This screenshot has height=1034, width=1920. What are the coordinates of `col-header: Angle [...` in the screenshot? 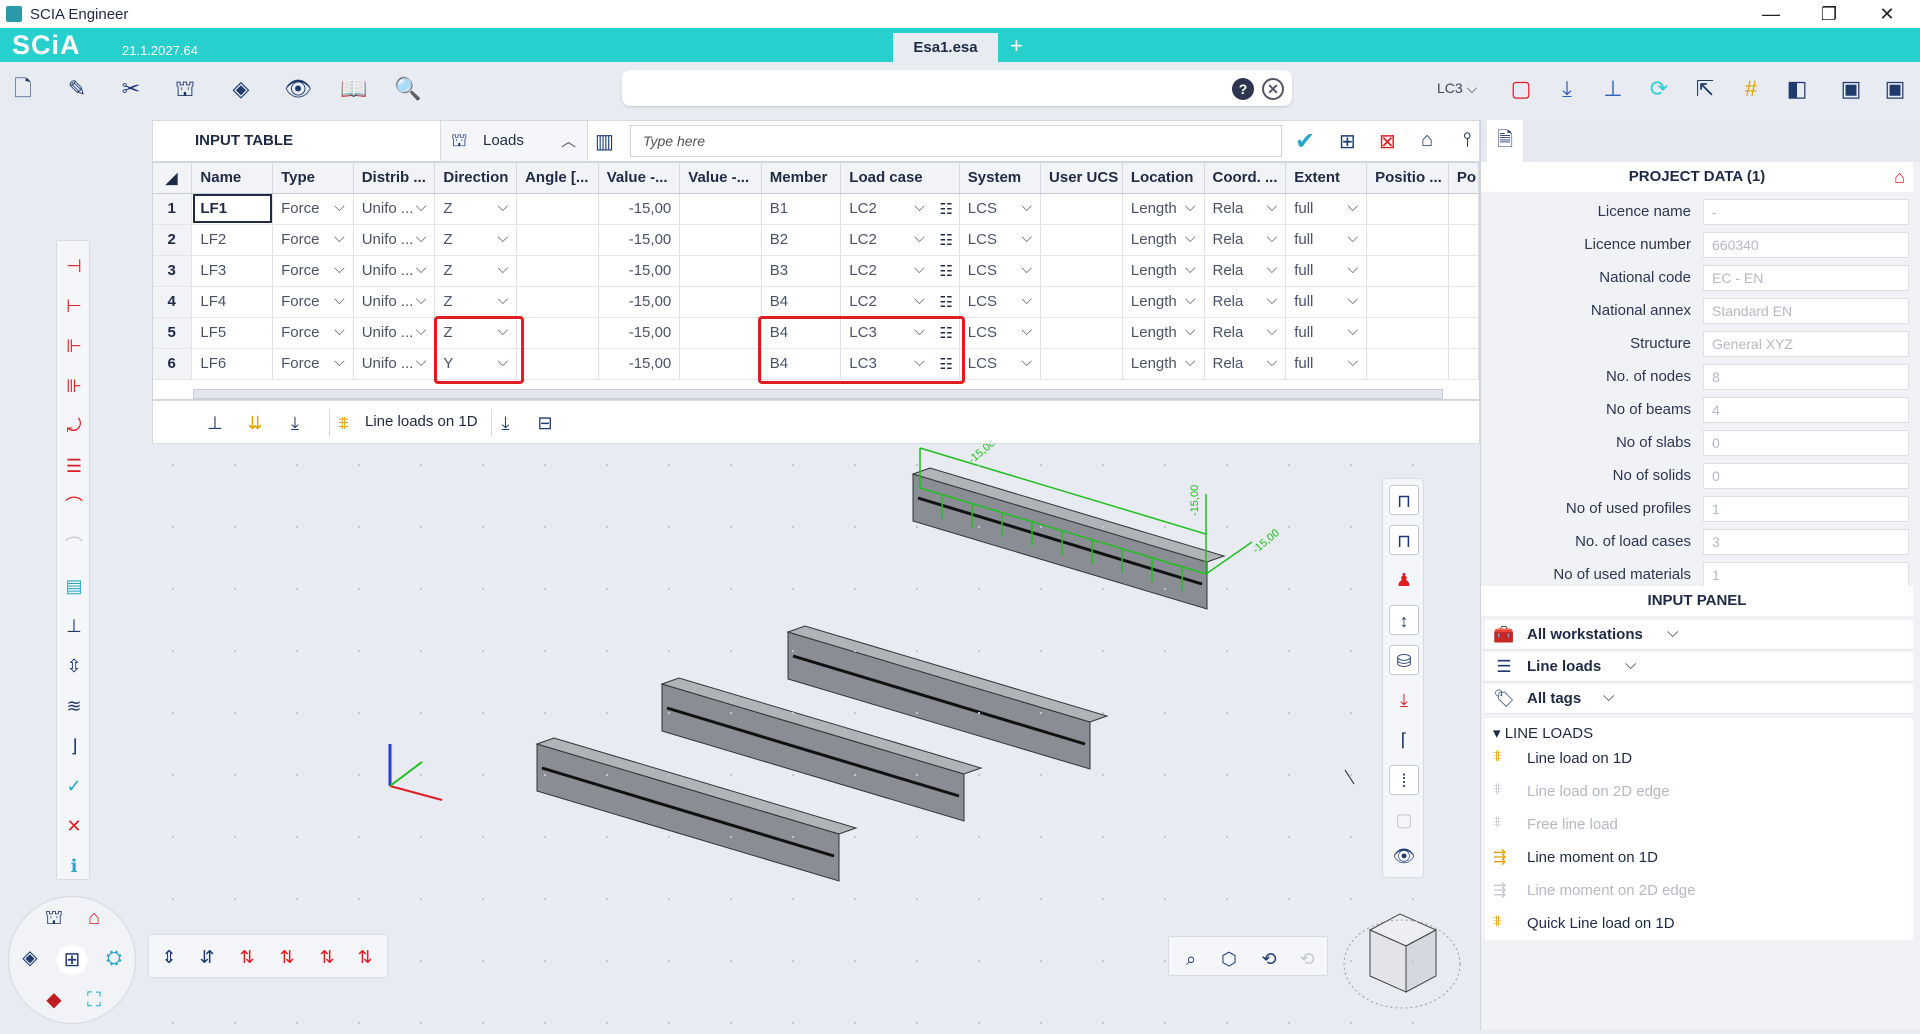 It's located at (557, 178).